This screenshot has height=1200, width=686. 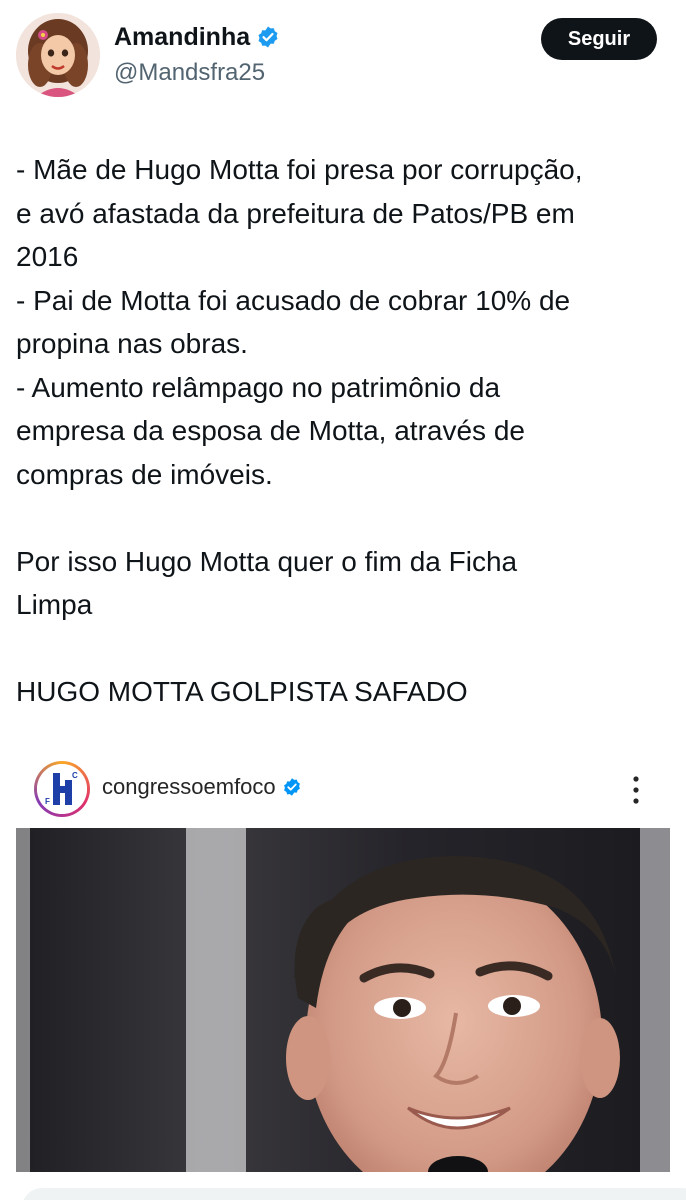 What do you see at coordinates (189, 73) in the screenshot?
I see `user-handle: @Mandsfra25` at bounding box center [189, 73].